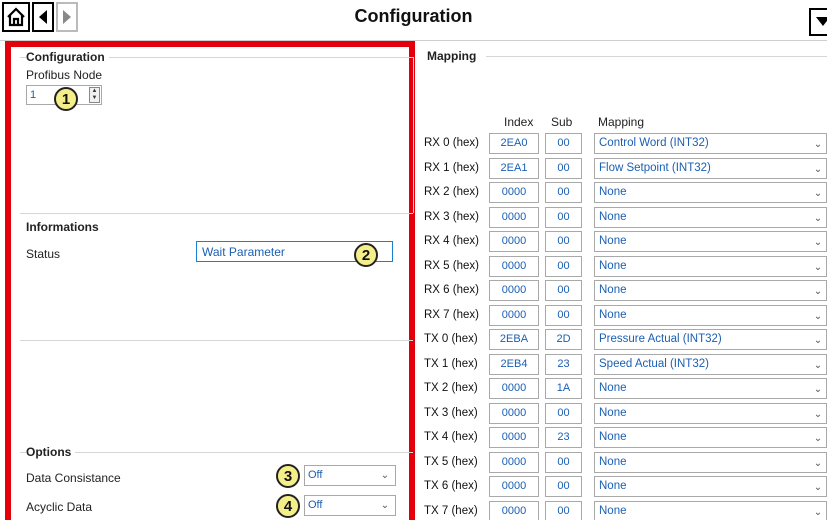  What do you see at coordinates (94, 98) in the screenshot?
I see `stepper-down-icon: ▼` at bounding box center [94, 98].